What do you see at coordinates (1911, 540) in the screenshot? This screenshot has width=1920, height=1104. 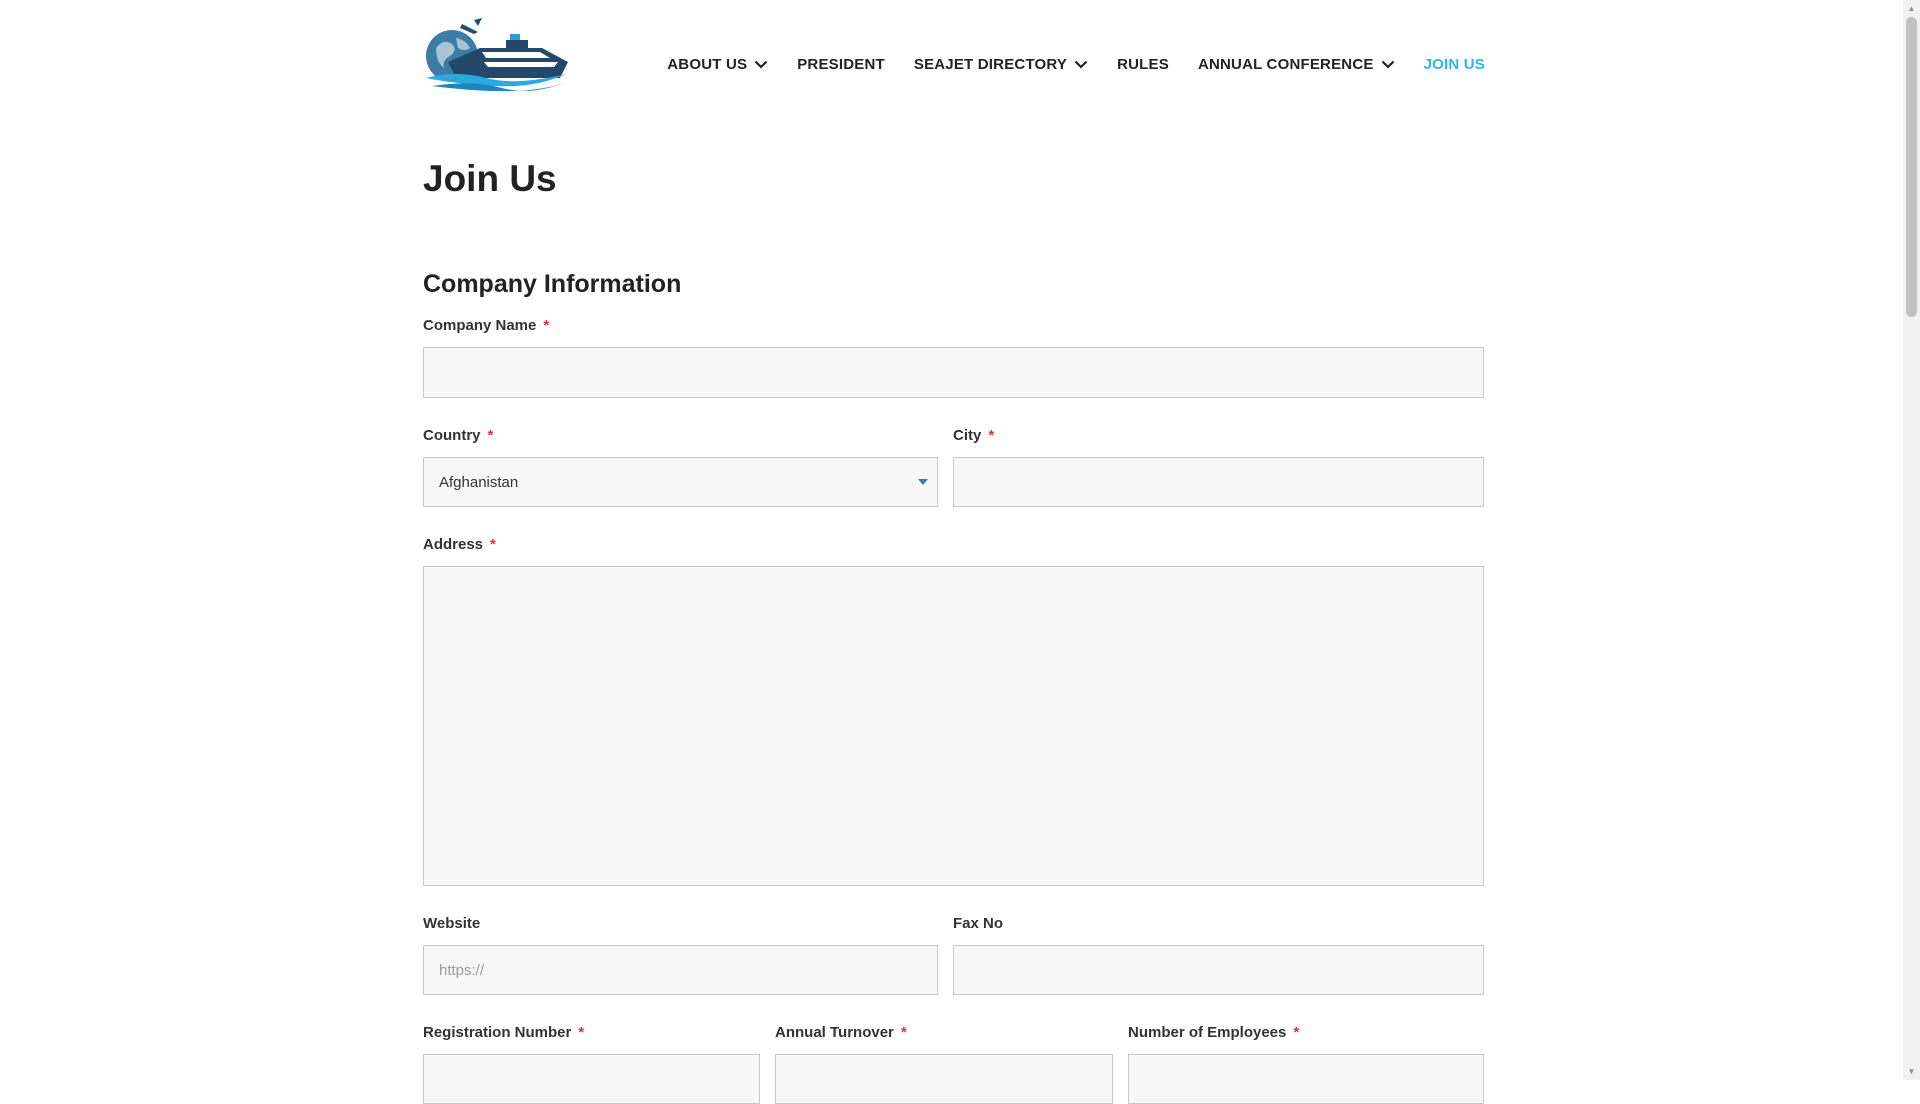 I see `vertical-scrollbar: ▲ ▼` at bounding box center [1911, 540].